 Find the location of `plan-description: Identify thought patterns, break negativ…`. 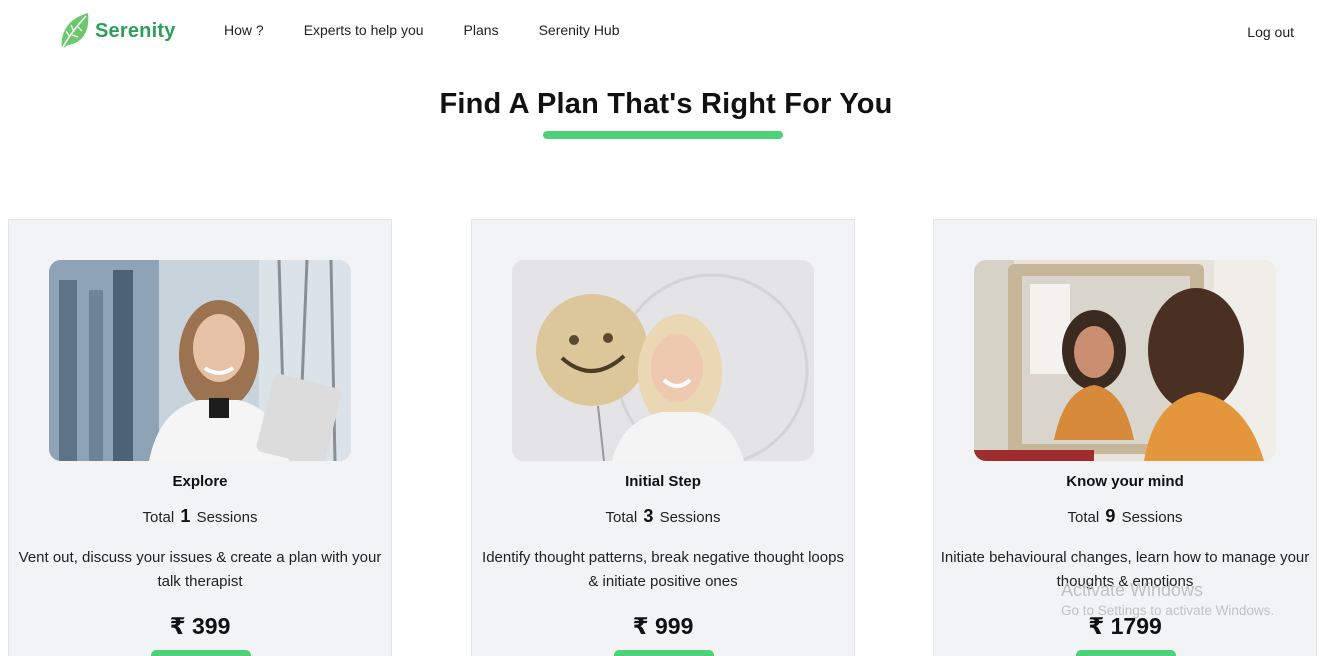

plan-description: Identify thought patterns, break negativ… is located at coordinates (663, 569).